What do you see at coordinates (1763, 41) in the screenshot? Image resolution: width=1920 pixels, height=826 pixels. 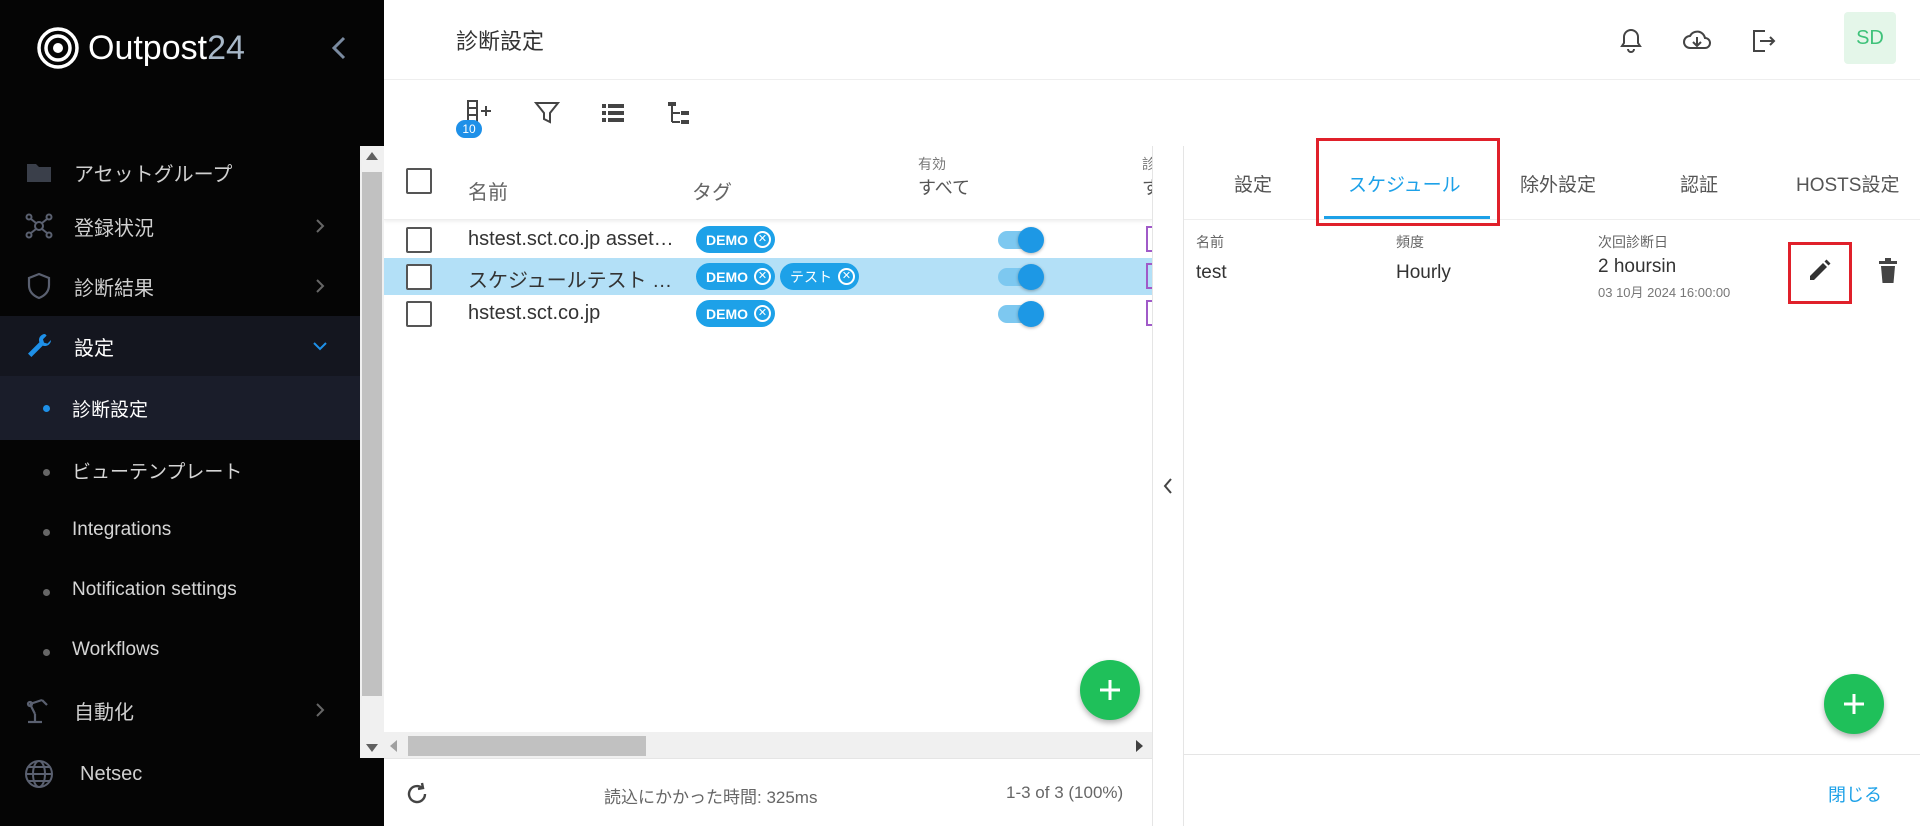 I see `logout-icon` at bounding box center [1763, 41].